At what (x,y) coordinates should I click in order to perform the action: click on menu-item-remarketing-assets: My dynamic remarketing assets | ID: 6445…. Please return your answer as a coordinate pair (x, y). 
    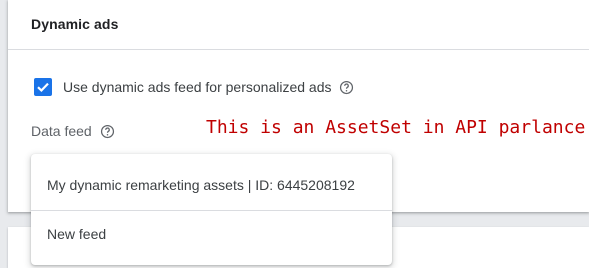
    Looking at the image, I should click on (211, 186).